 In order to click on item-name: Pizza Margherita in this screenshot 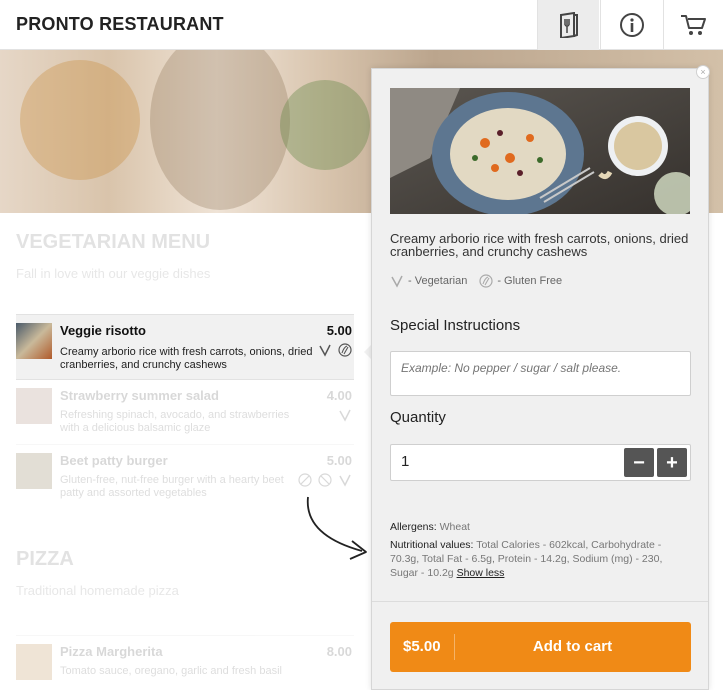, I will do `click(111, 651)`.